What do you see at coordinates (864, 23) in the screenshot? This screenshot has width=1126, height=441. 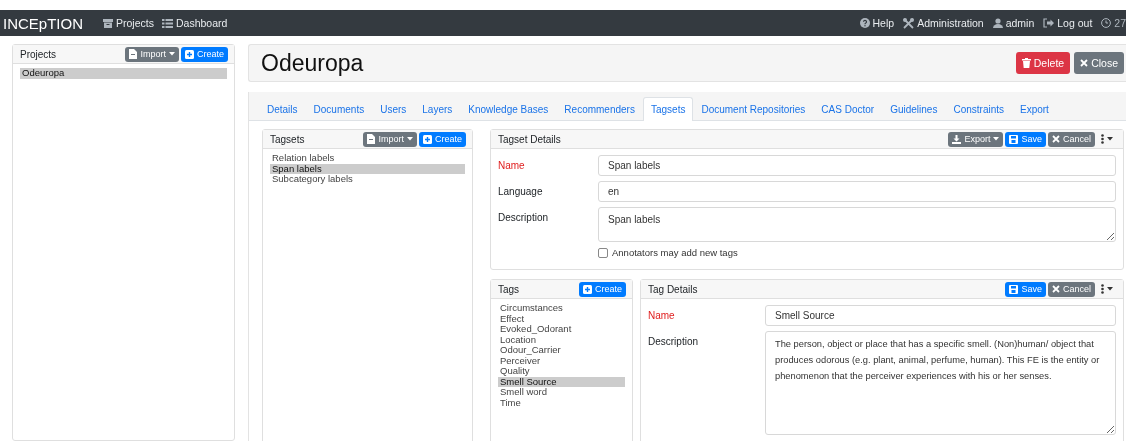 I see `help-icon` at bounding box center [864, 23].